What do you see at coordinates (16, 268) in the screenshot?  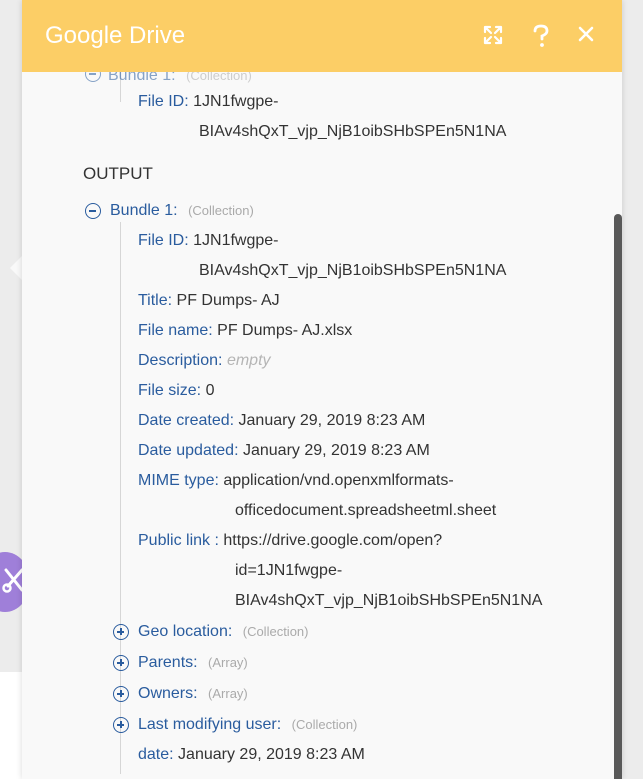 I see `panel-pointer` at bounding box center [16, 268].